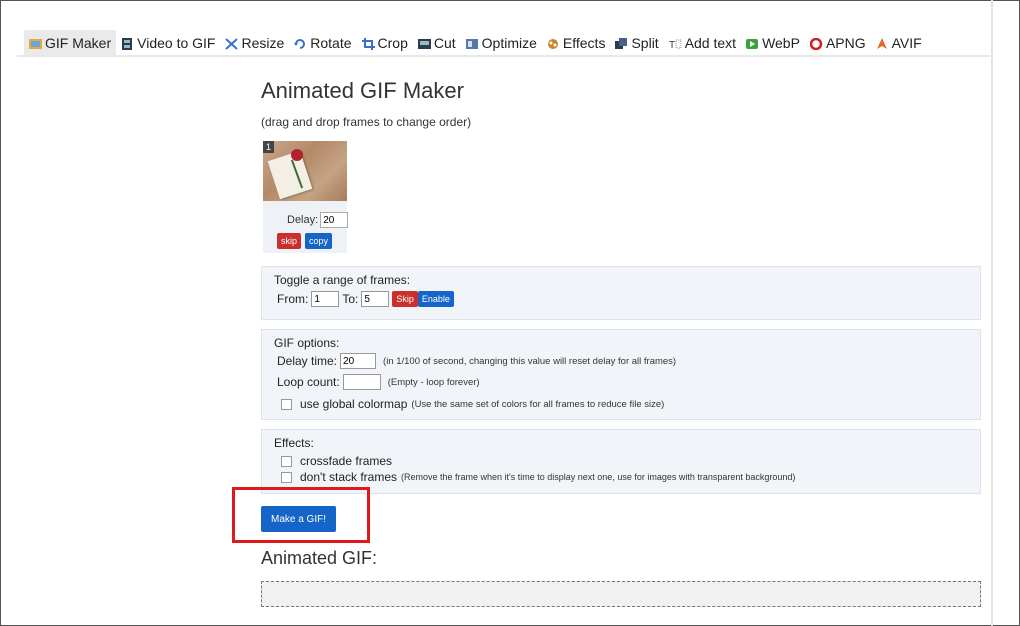 This screenshot has height=626, width=1020. What do you see at coordinates (433, 382) in the screenshot?
I see `loop-count-hint: (Empty - loop forever)` at bounding box center [433, 382].